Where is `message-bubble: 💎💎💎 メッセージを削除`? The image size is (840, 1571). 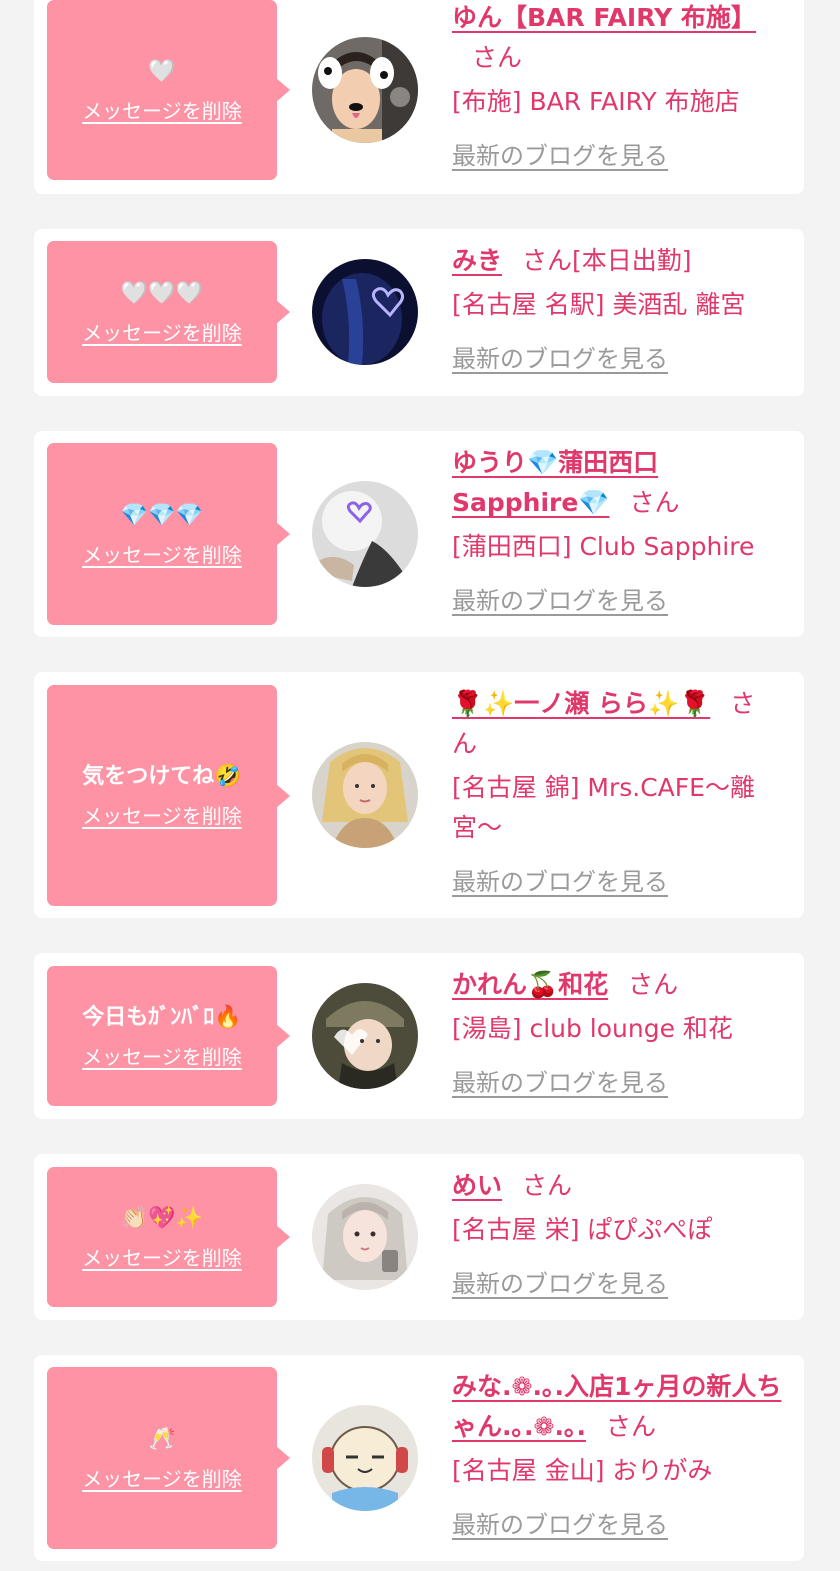
message-bubble: 💎💎💎 メッセージを削除 is located at coordinates (168, 534).